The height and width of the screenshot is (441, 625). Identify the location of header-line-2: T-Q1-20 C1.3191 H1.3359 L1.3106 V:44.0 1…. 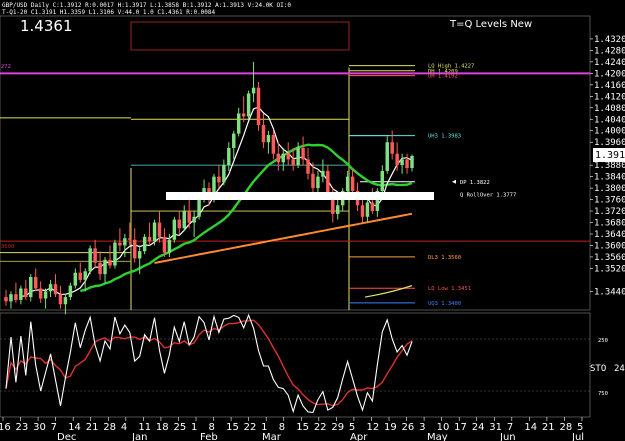
(109, 12).